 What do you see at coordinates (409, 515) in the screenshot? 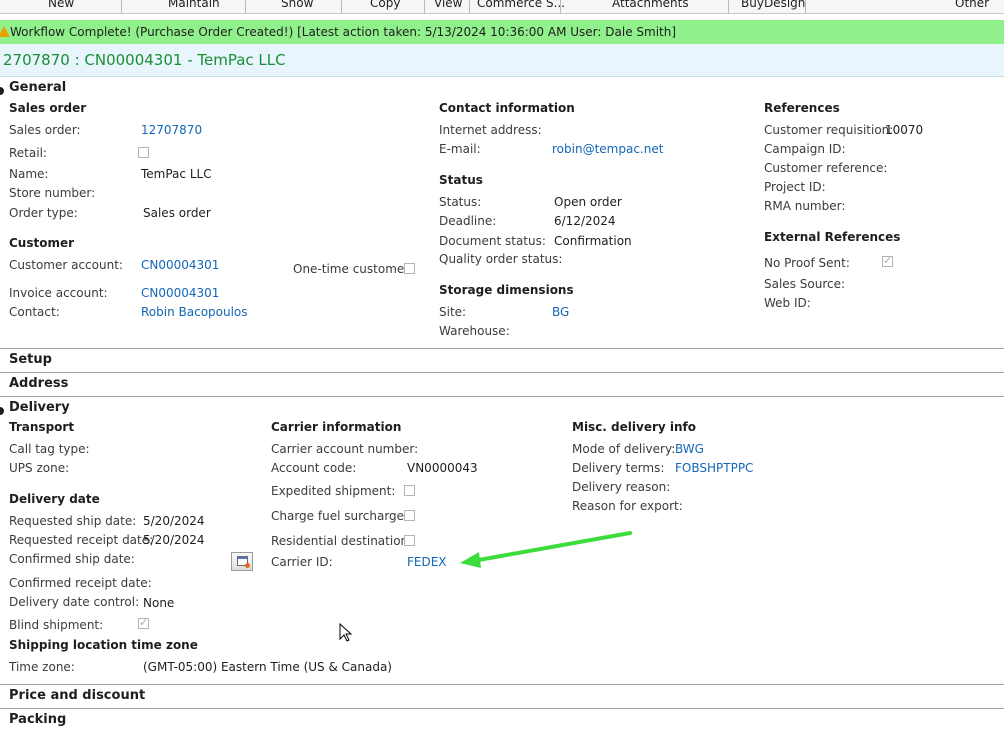
I see `charge-fuel-surcharge-checkbox` at bounding box center [409, 515].